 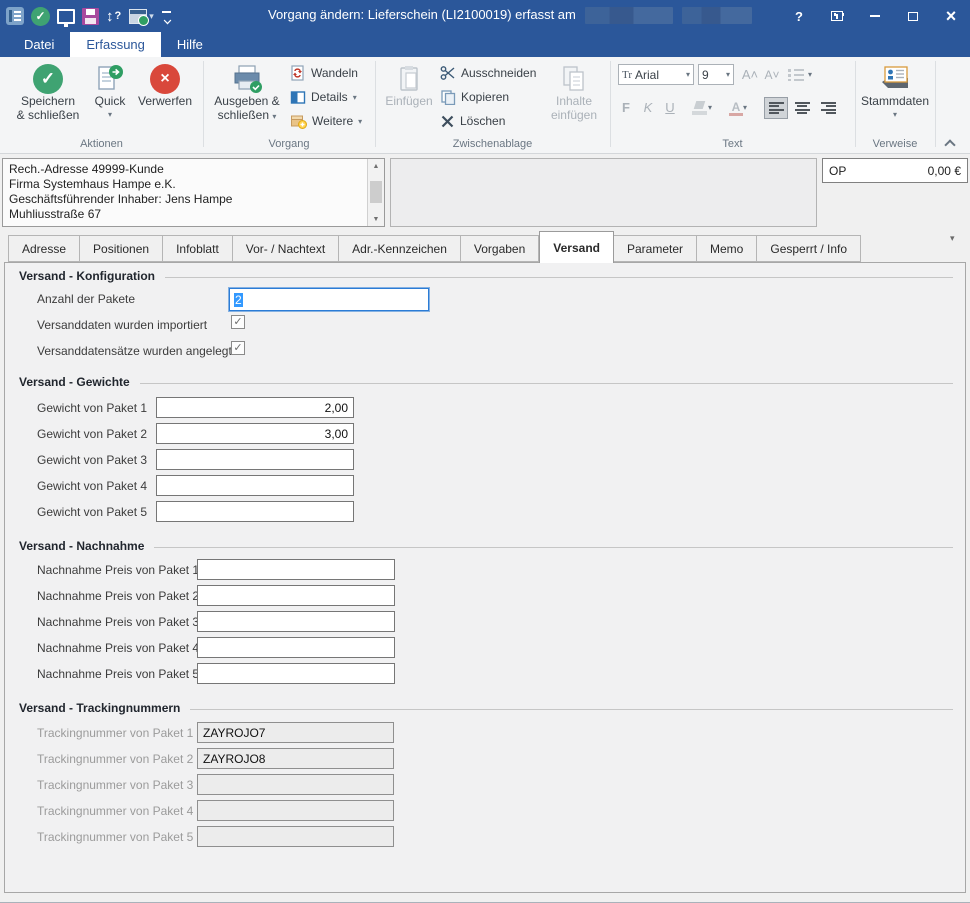 What do you see at coordinates (796, 74) in the screenshot?
I see `list-icon` at bounding box center [796, 74].